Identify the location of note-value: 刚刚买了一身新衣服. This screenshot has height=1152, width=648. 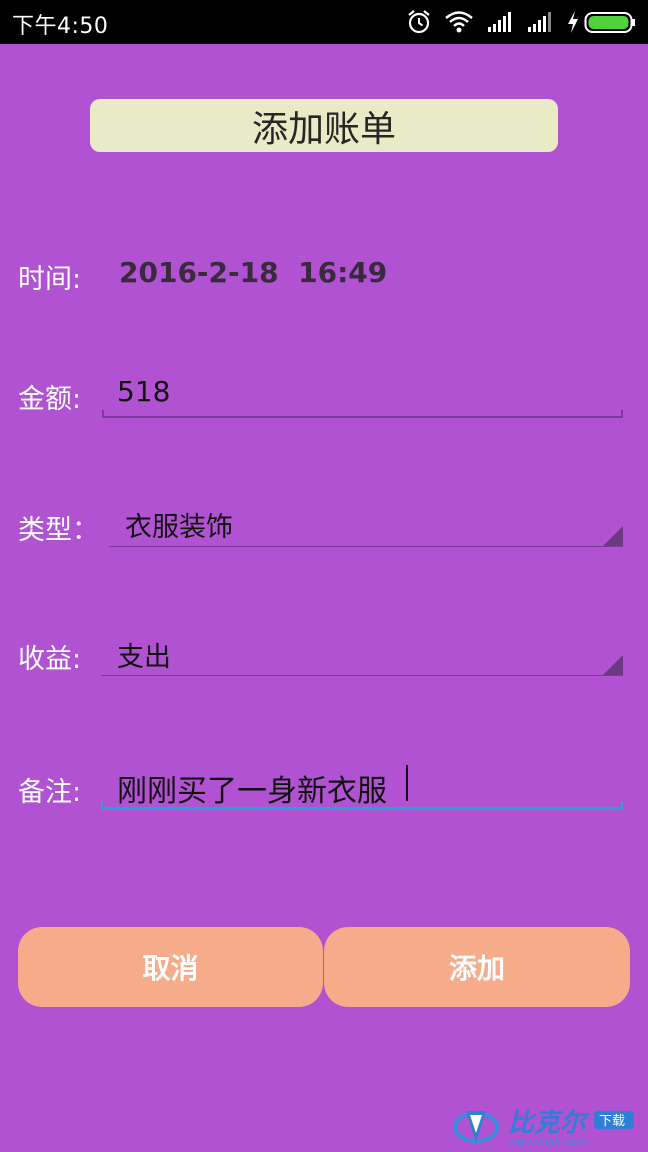
(252, 791).